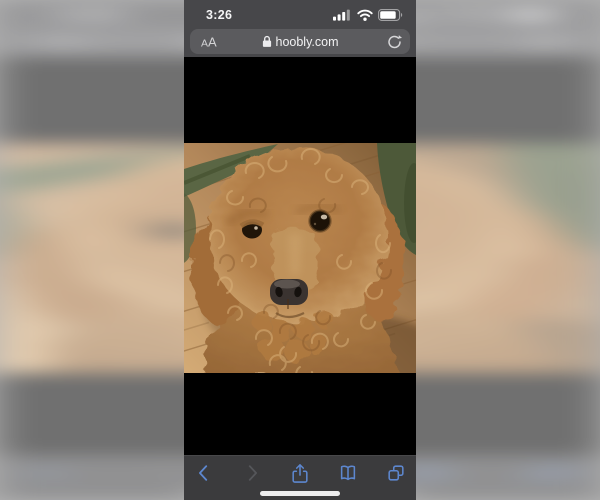 The width and height of the screenshot is (600, 500). Describe the element at coordinates (307, 41) in the screenshot. I see `url-text: hoobly.com` at that location.